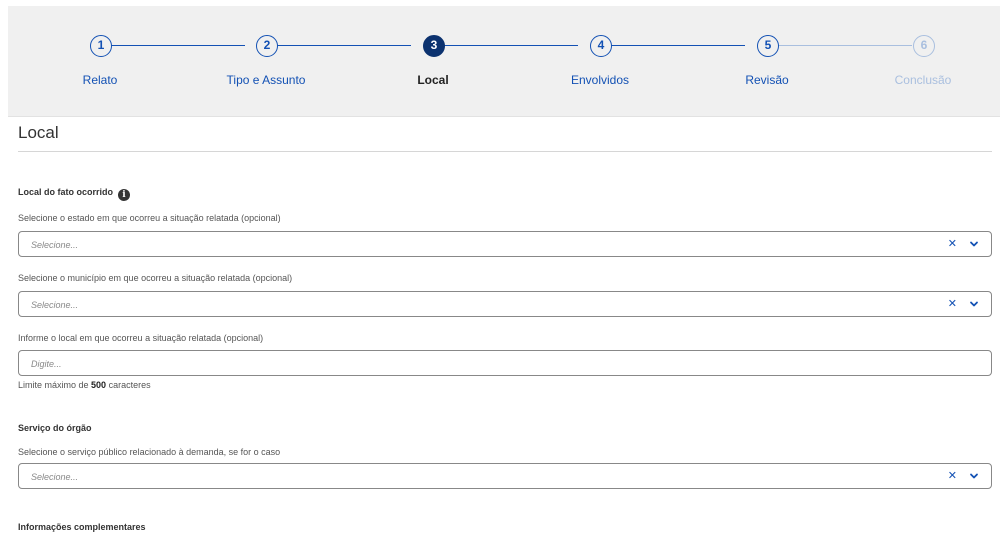  What do you see at coordinates (923, 80) in the screenshot?
I see `step-label: Conclusão` at bounding box center [923, 80].